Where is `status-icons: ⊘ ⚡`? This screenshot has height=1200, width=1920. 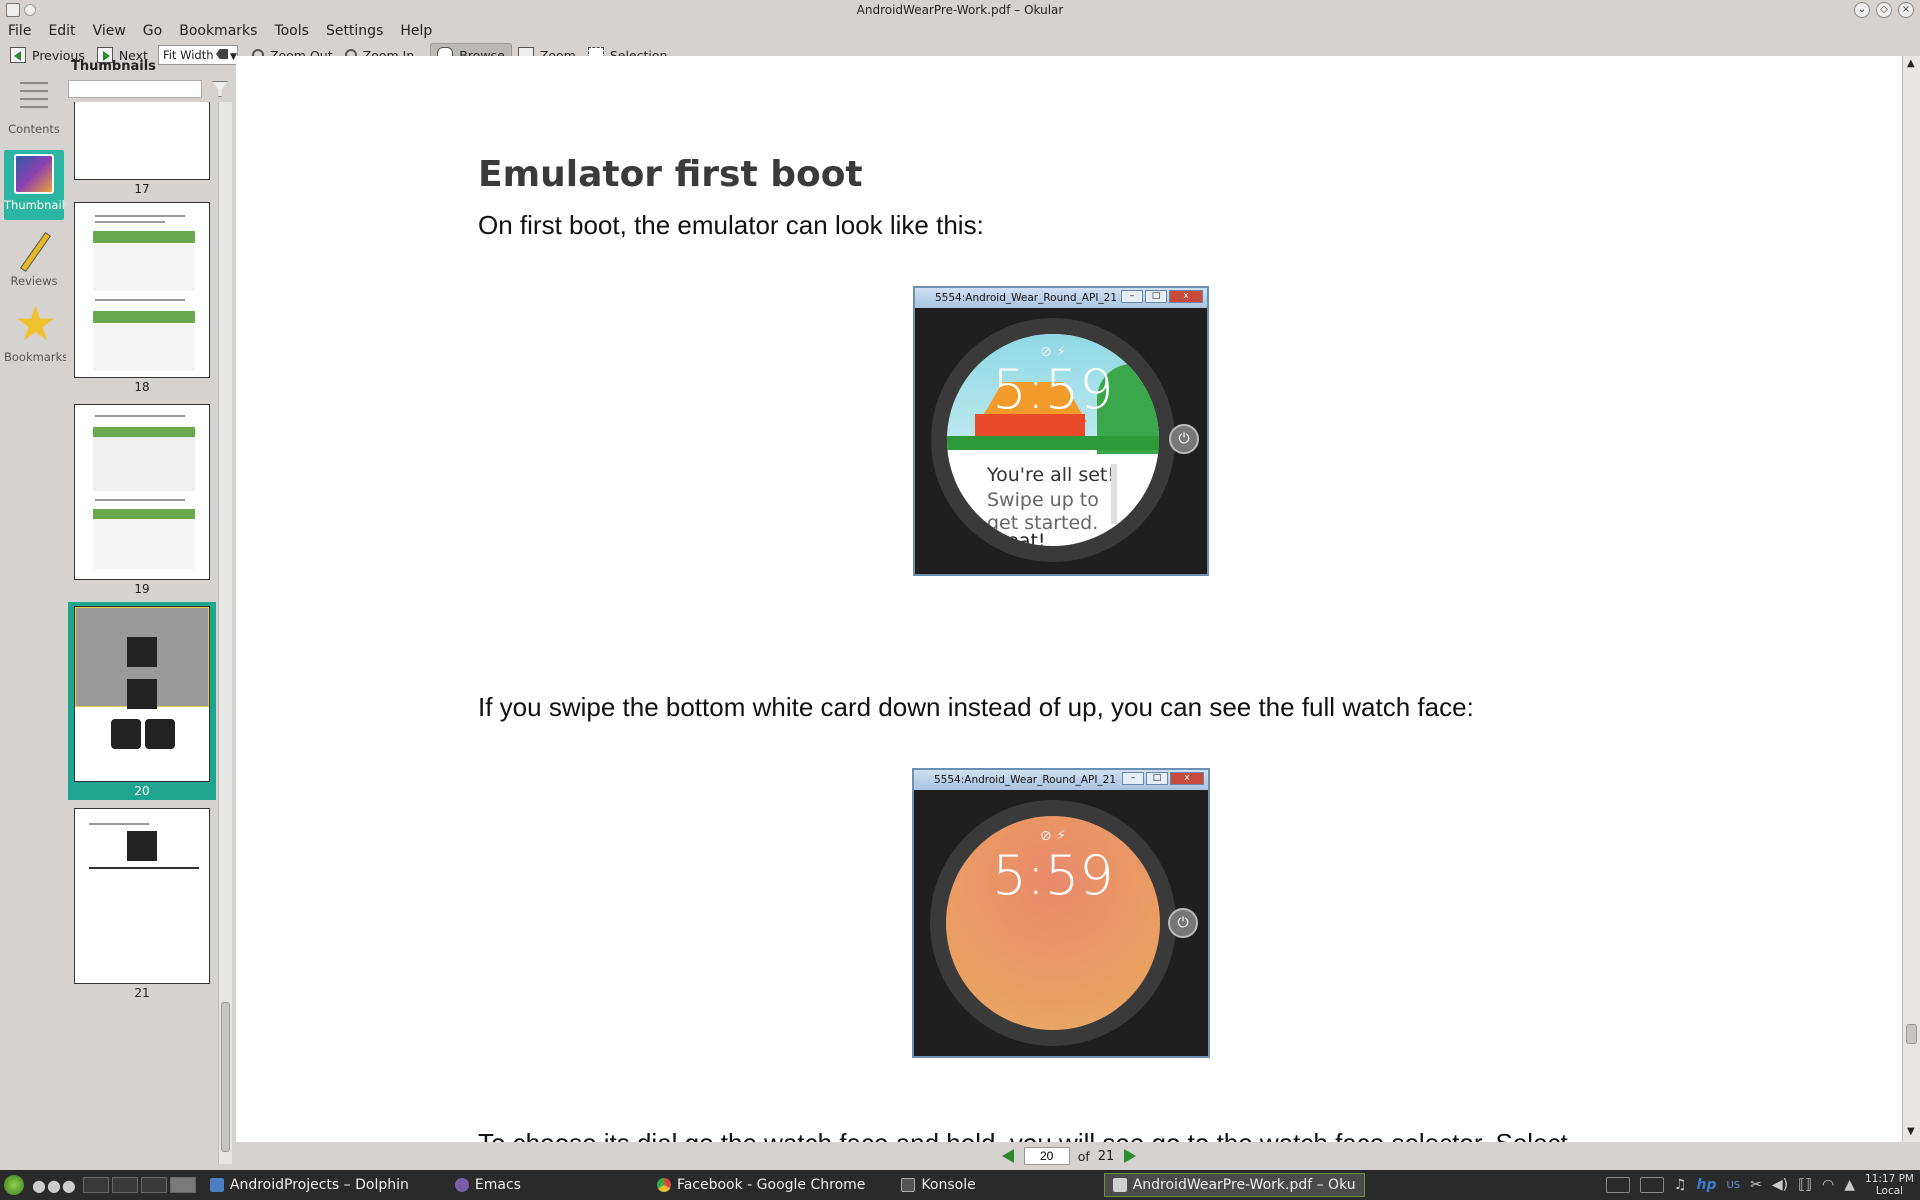 status-icons: ⊘ ⚡ is located at coordinates (1052, 836).